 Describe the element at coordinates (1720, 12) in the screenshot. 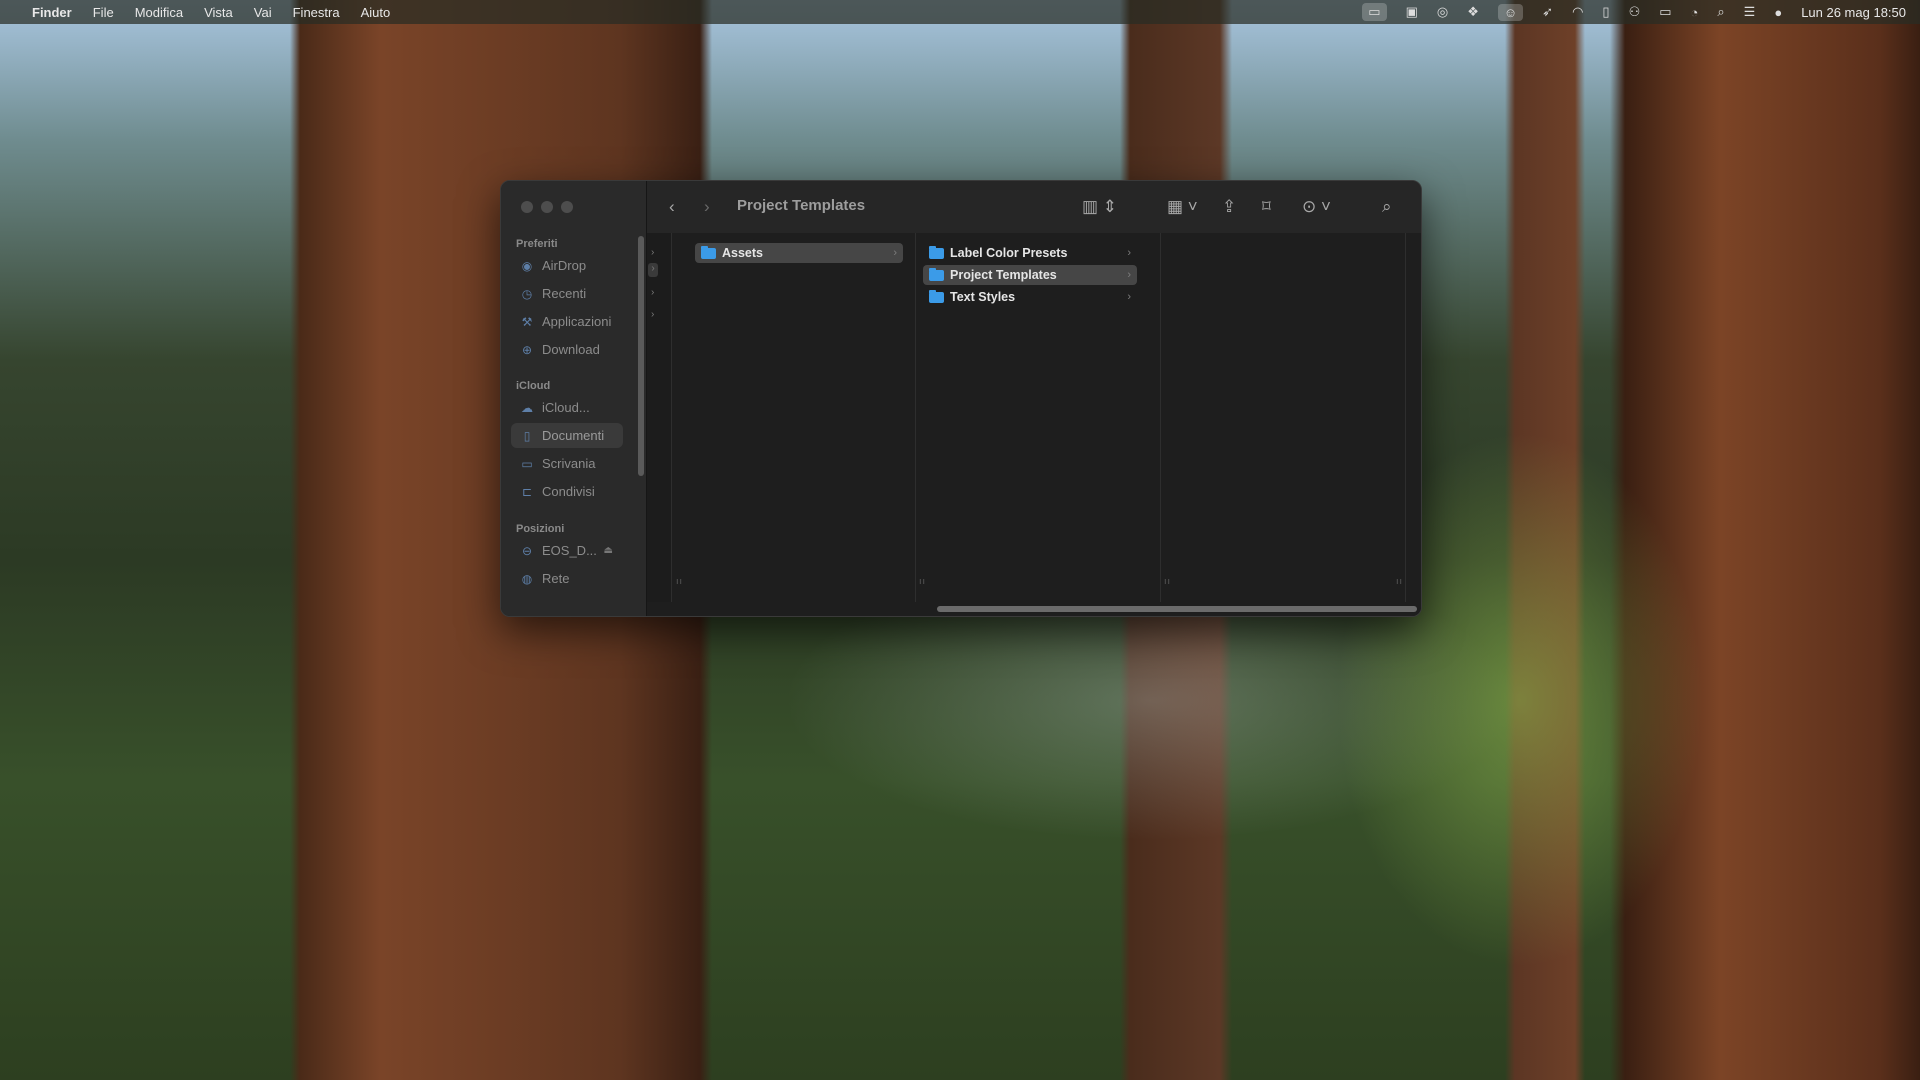

I see `spotlight-icon: ⌕` at that location.